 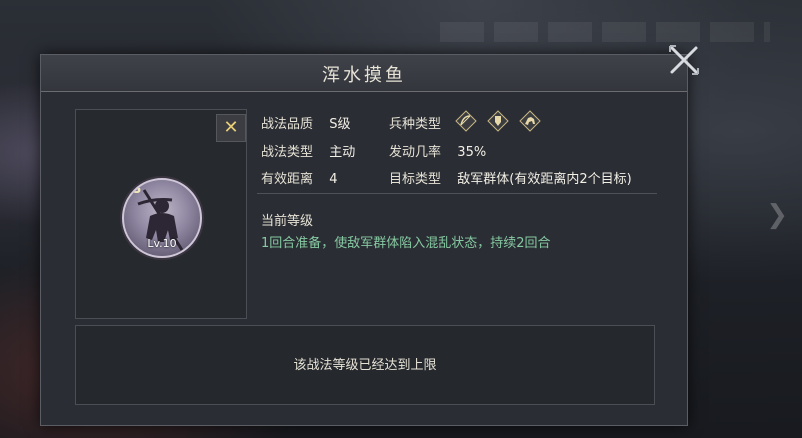 What do you see at coordinates (605, 32) in the screenshot?
I see `background-tab-bar` at bounding box center [605, 32].